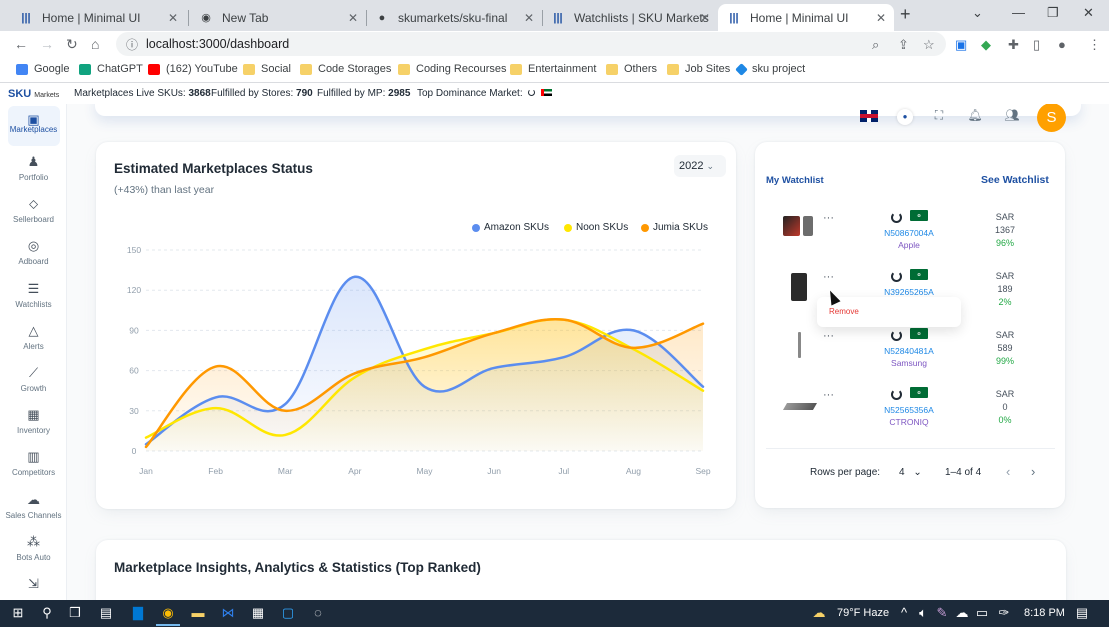 The height and width of the screenshot is (627, 1109). I want to click on profile-avatar-icon: ●, so click(1062, 44).